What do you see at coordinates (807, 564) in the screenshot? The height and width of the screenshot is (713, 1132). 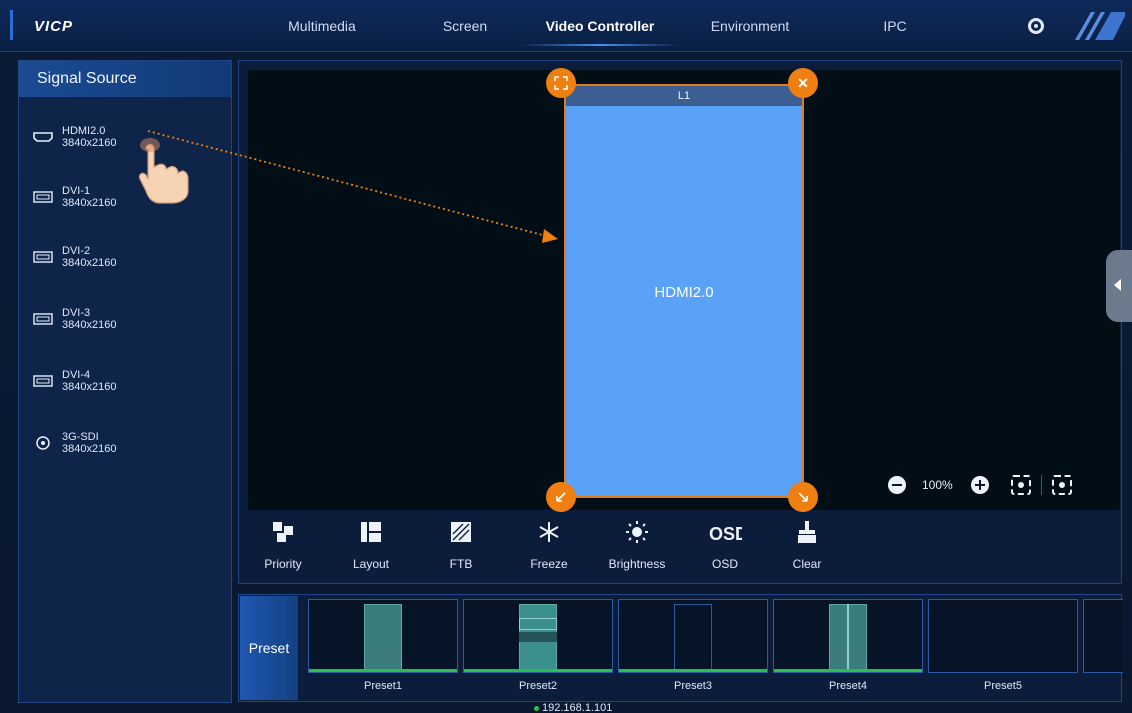 I see `tool-label: Clear` at bounding box center [807, 564].